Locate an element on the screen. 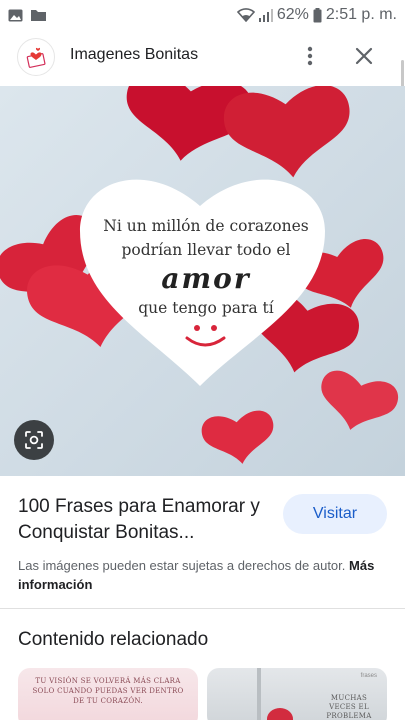 The height and width of the screenshot is (720, 405). more-vert-icon is located at coordinates (310, 56).